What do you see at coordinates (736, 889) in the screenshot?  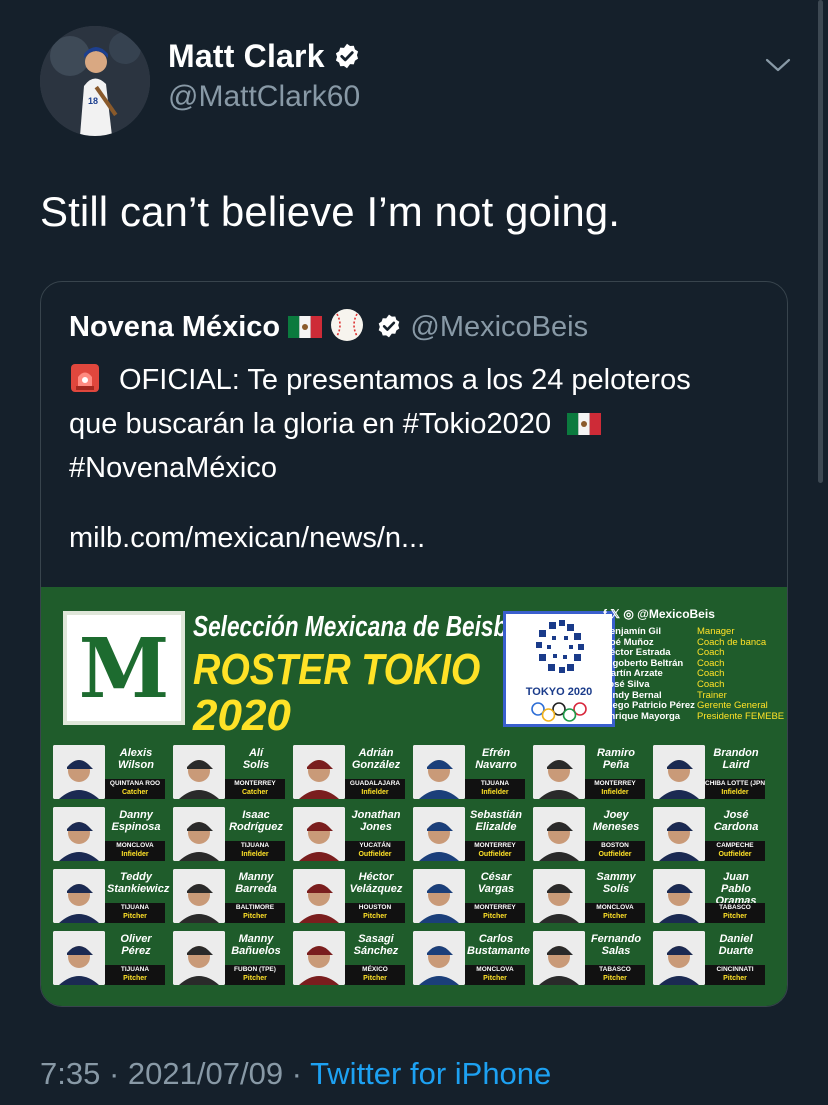 I see `player-name: Juan Pablo Oramas` at bounding box center [736, 889].